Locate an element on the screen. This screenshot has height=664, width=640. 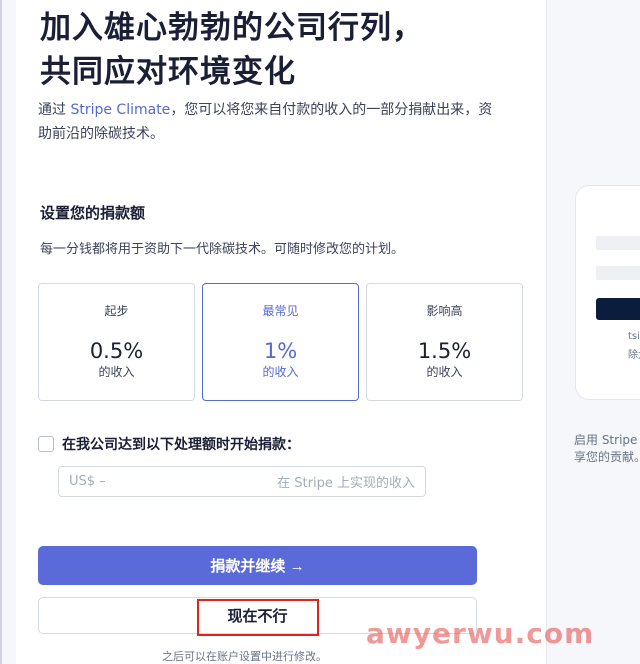
page-title-line1: 加入雄心勃勃的公司行列， is located at coordinates (232, 28).